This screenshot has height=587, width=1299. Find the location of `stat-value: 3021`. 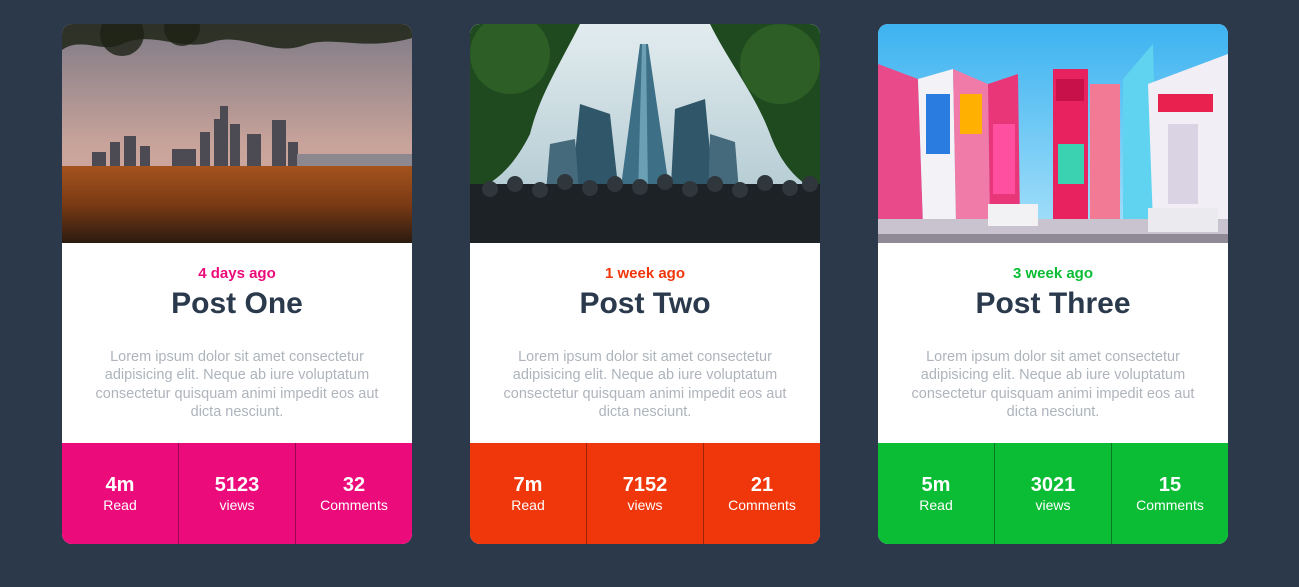

stat-value: 3021 is located at coordinates (1053, 484).